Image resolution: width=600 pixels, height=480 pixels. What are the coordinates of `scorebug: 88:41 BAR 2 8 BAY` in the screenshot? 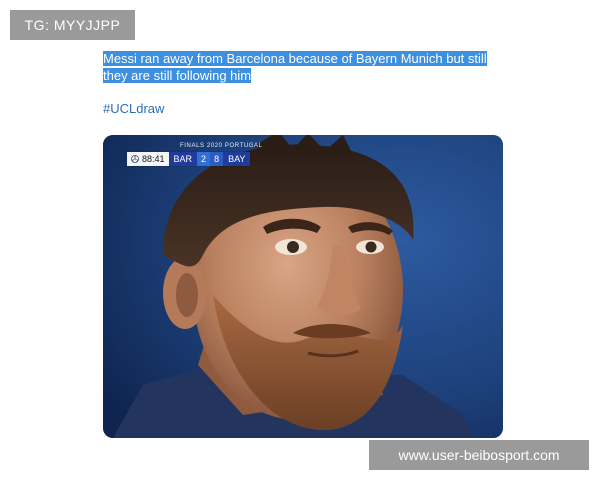 It's located at (189, 159).